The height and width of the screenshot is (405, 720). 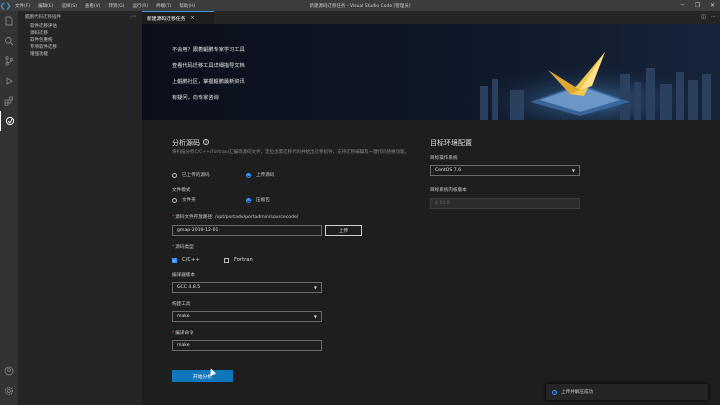 I want to click on window-title: 新建源码迁移任务 - Visual Studio Code [管理员], so click(x=360, y=6).